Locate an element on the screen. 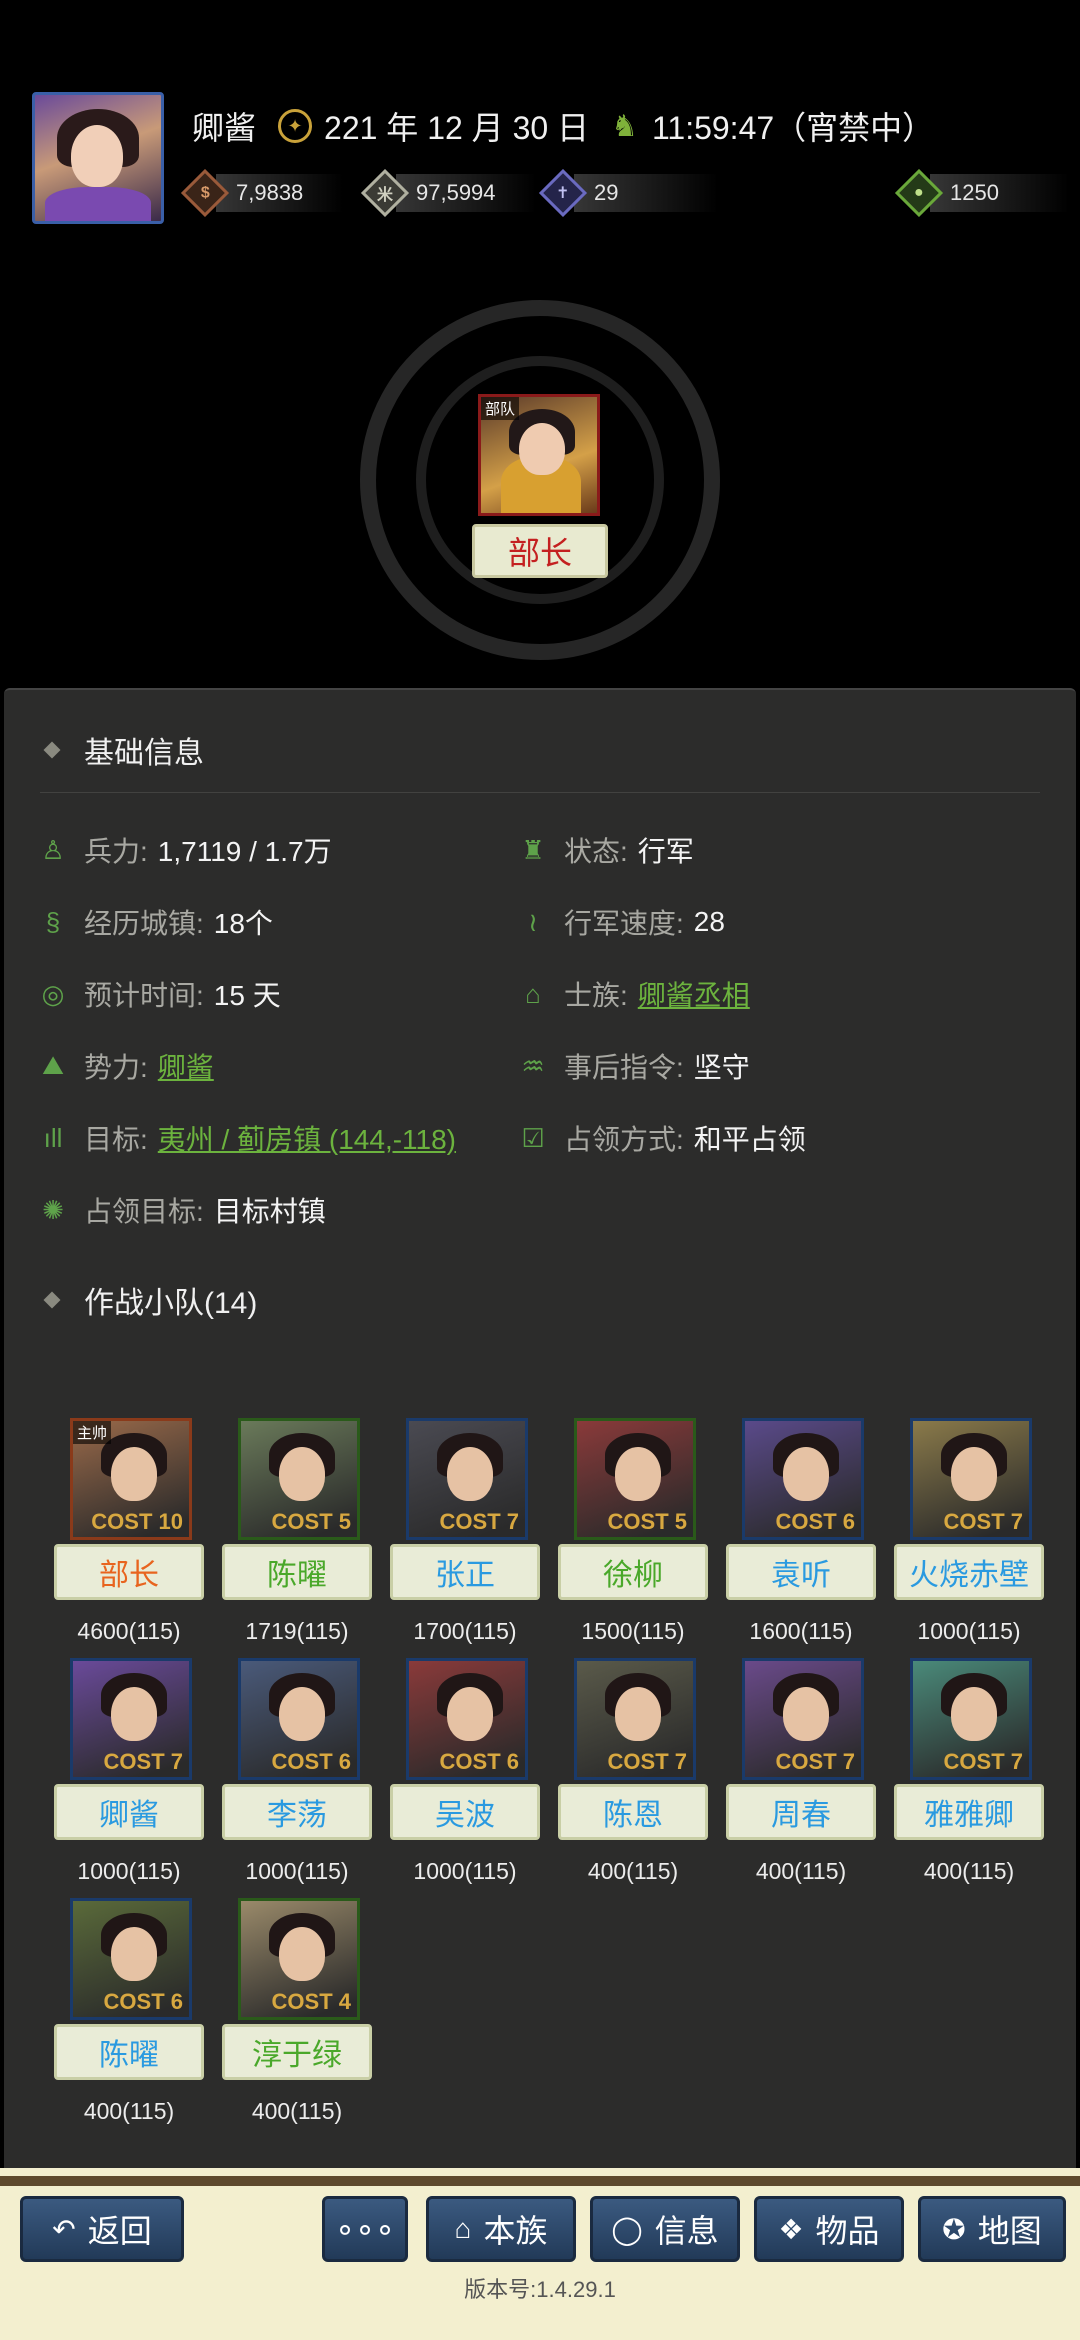 Image resolution: width=1080 pixels, height=2340 pixels. squad-member-card: COST 6 吴波 1000(115) is located at coordinates (465, 1778).